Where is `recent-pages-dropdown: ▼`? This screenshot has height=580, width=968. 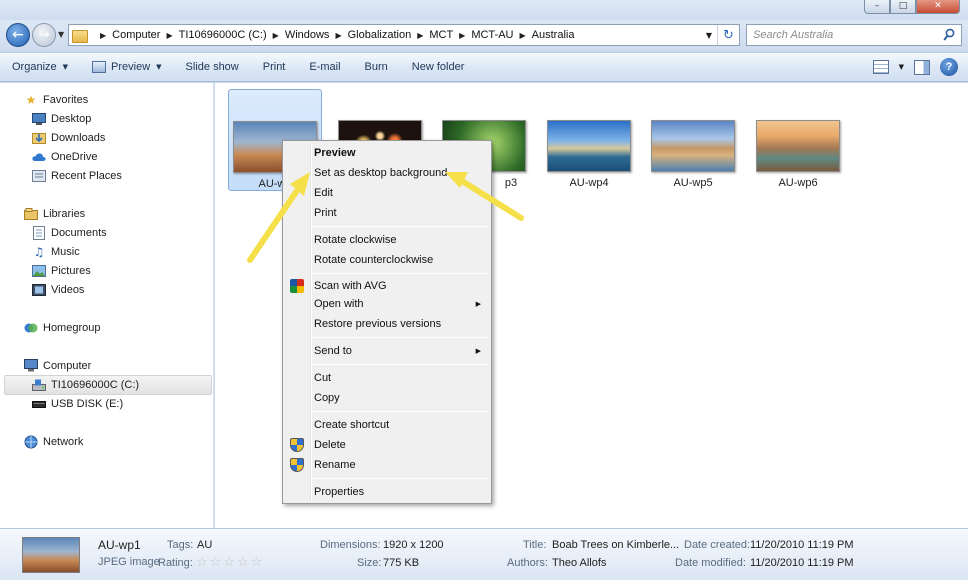
recent-pages-dropdown: ▼ is located at coordinates (61, 34).